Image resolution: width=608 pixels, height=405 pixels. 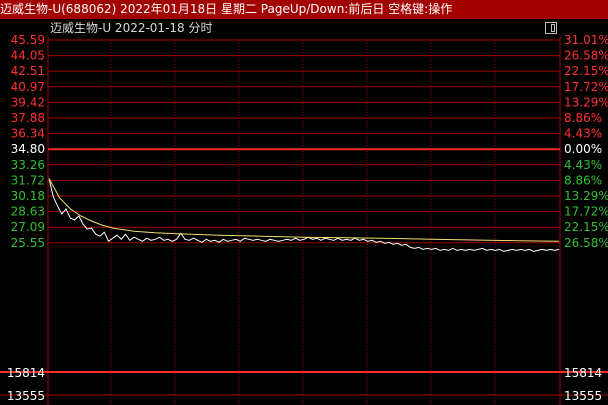 What do you see at coordinates (28, 165) in the screenshot?
I see `y-tick-left: 33.26` at bounding box center [28, 165].